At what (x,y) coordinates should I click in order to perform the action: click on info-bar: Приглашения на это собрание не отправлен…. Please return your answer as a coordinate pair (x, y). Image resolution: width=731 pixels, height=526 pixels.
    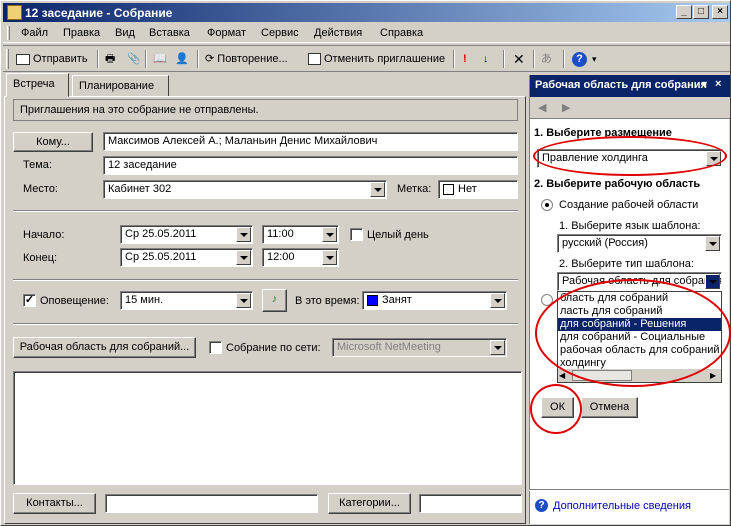
    Looking at the image, I should click on (265, 110).